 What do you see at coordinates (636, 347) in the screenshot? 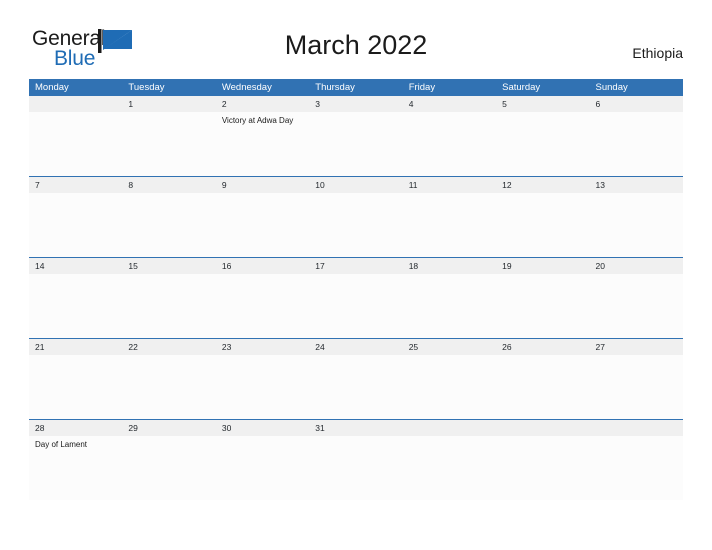
I see `day-number-27: 27` at bounding box center [636, 347].